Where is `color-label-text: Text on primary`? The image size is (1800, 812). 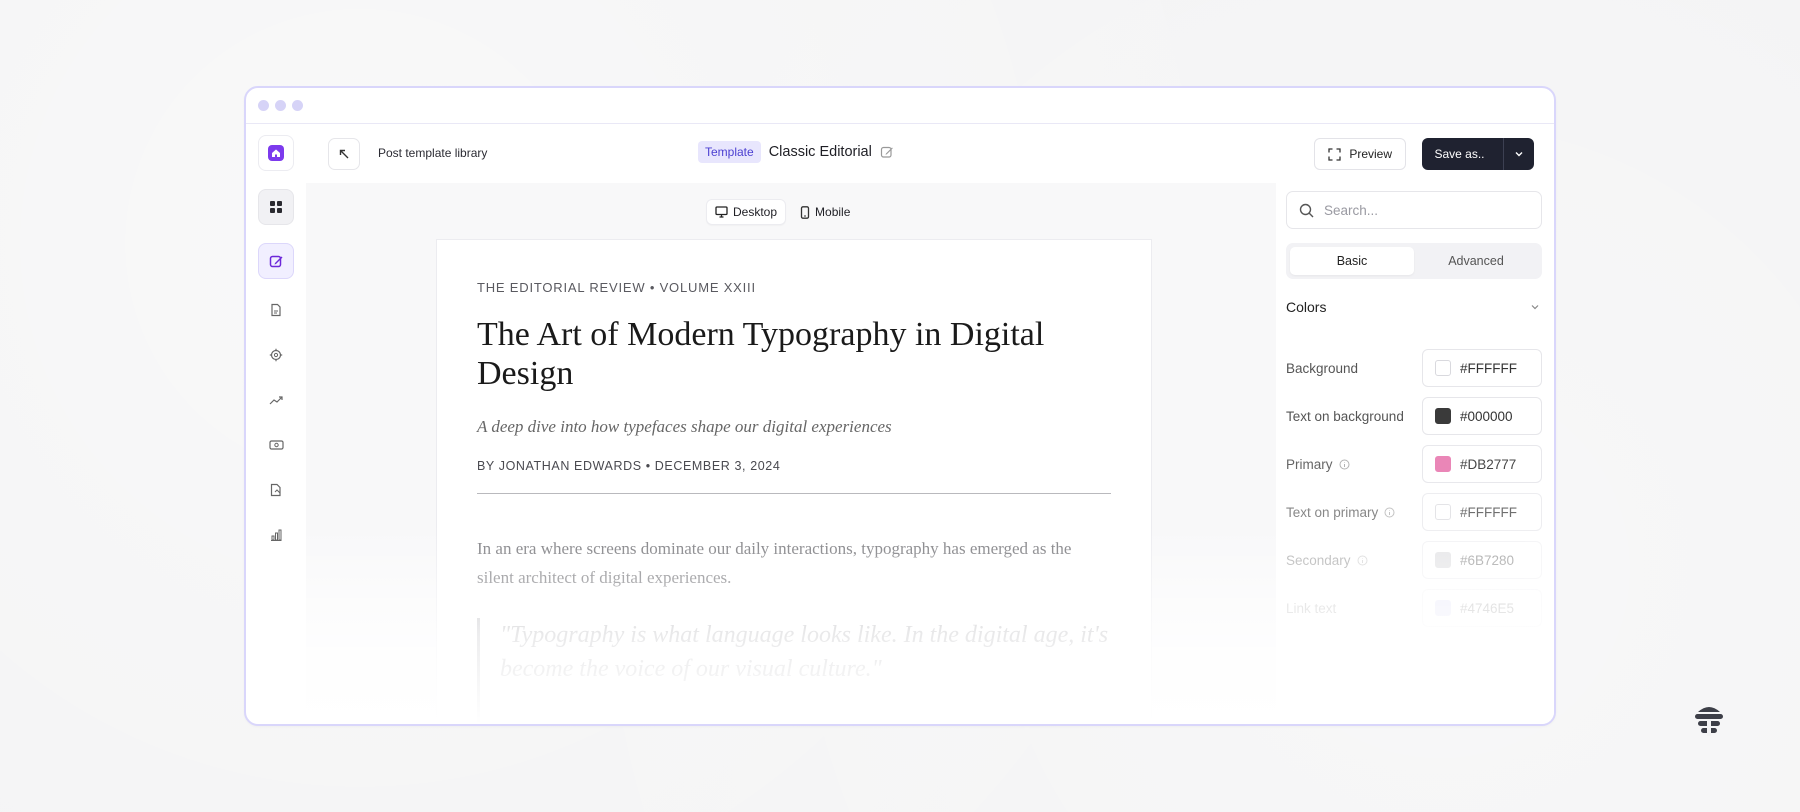
color-label-text: Text on primary is located at coordinates (1332, 512).